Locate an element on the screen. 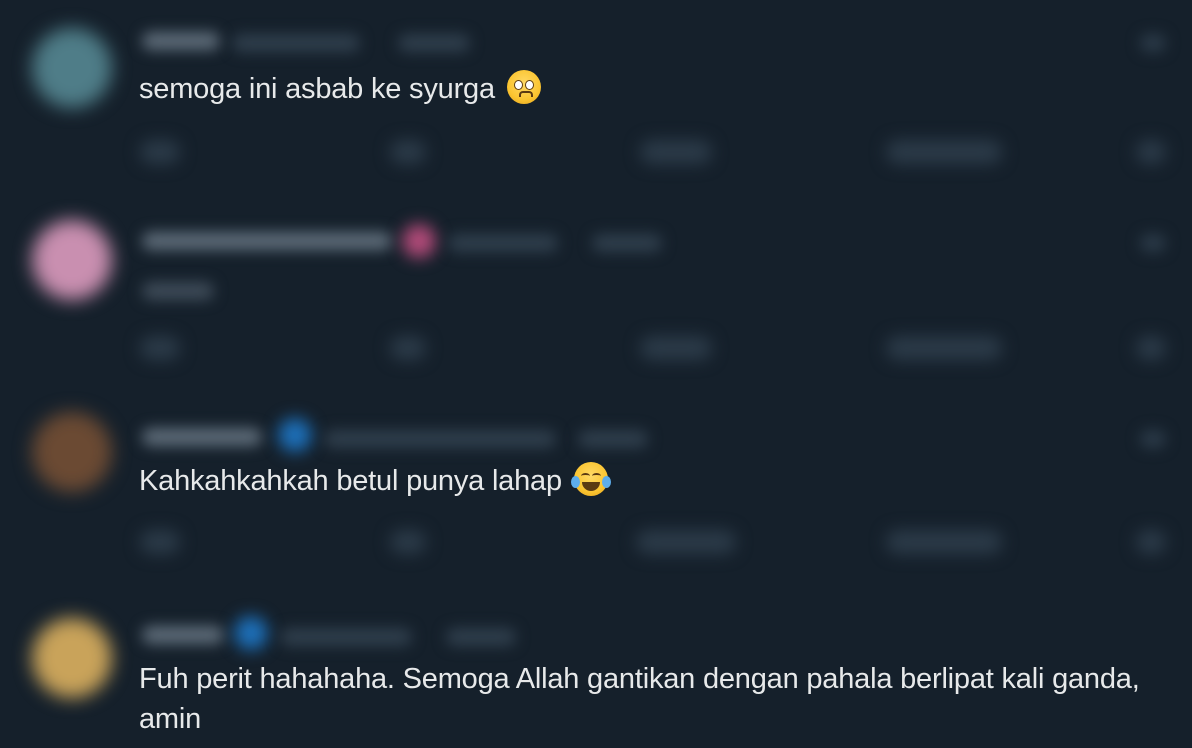 The height and width of the screenshot is (748, 1192). reply-text: semoga ini asbab ke syurga is located at coordinates (644, 89).